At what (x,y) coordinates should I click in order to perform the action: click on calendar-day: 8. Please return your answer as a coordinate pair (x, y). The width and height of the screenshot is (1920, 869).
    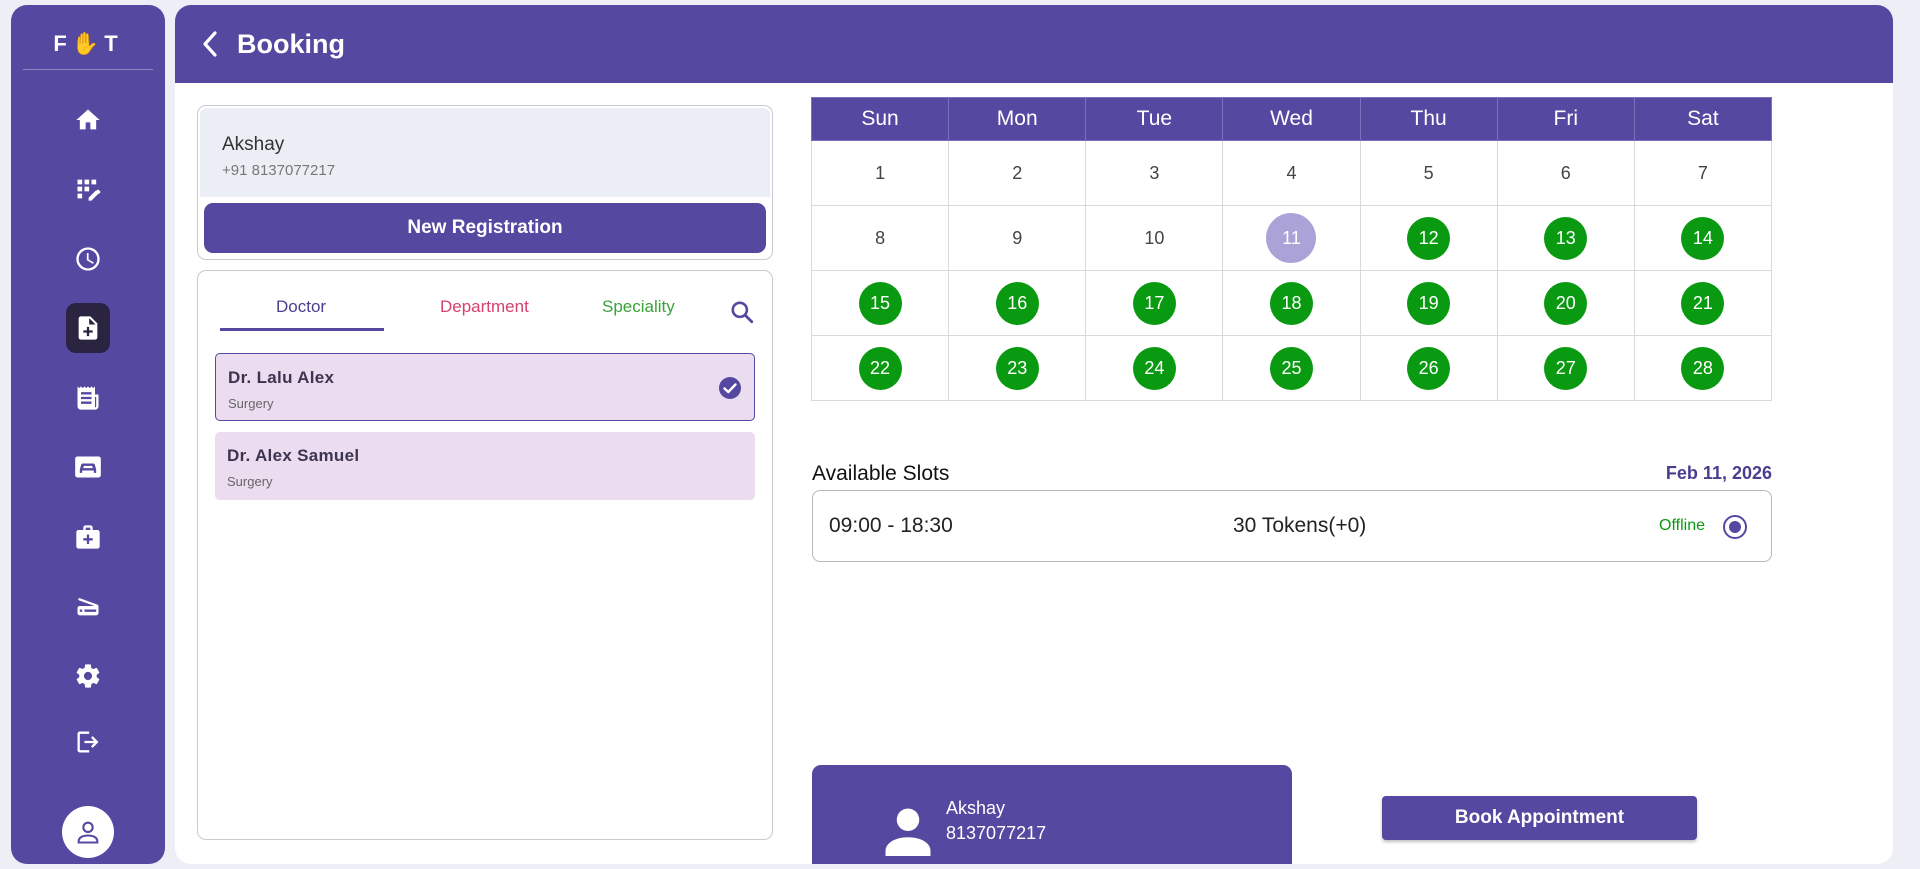
    Looking at the image, I should click on (880, 238).